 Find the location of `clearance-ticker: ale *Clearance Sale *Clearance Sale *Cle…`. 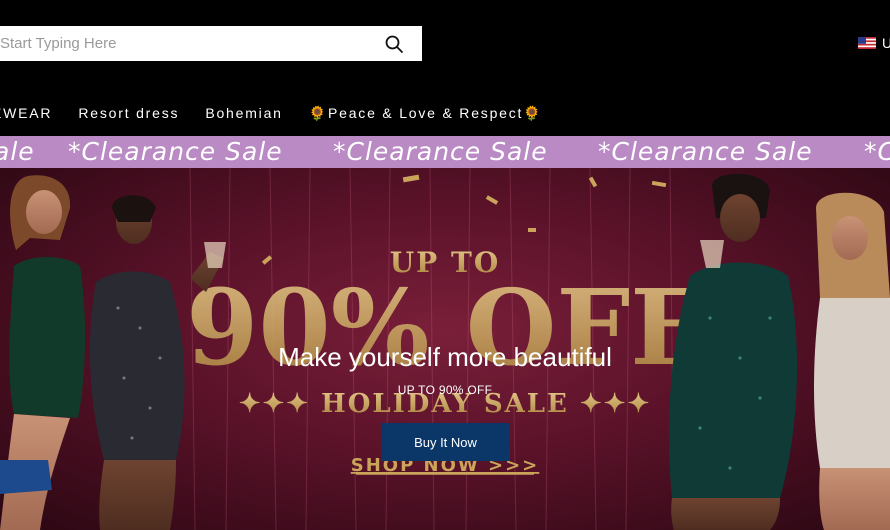

clearance-ticker: ale *Clearance Sale *Clearance Sale *Cle… is located at coordinates (445, 152).